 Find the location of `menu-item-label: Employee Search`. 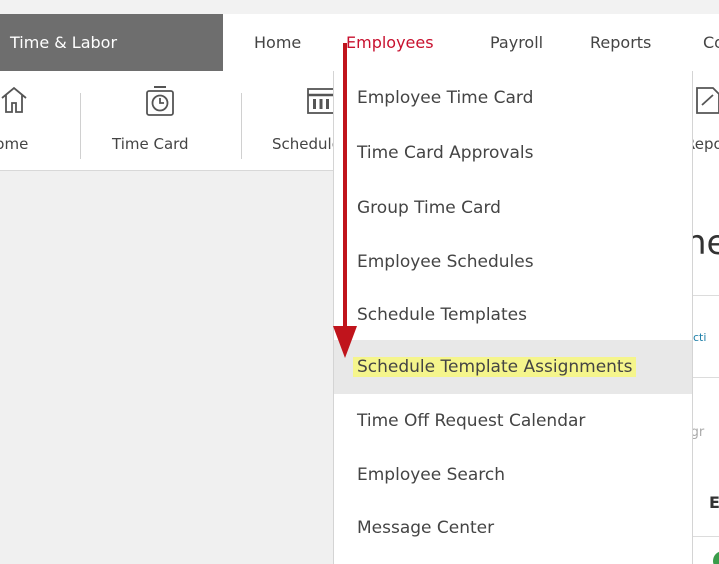

menu-item-label: Employee Search is located at coordinates (431, 475).